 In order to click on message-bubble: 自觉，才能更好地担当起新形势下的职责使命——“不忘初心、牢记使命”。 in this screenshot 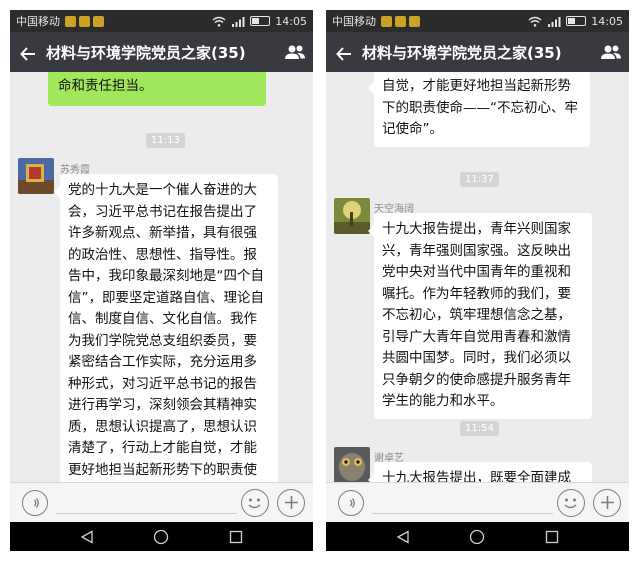, I will do `click(479, 109)`.